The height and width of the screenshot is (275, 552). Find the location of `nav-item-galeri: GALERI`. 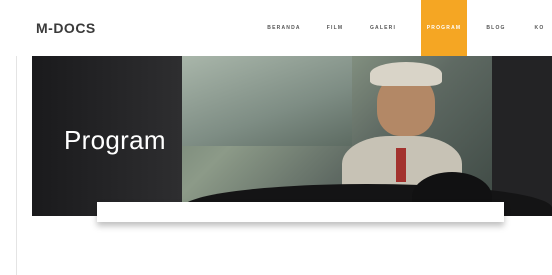

nav-item-galeri: GALERI is located at coordinates (383, 28).